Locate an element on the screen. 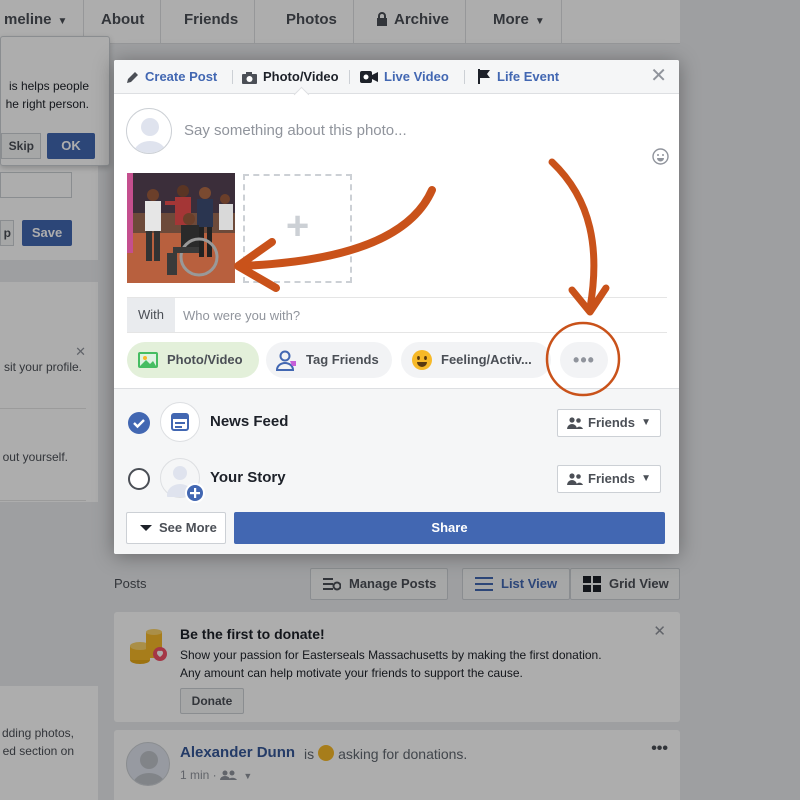  destination-label: News Feed is located at coordinates (249, 421).